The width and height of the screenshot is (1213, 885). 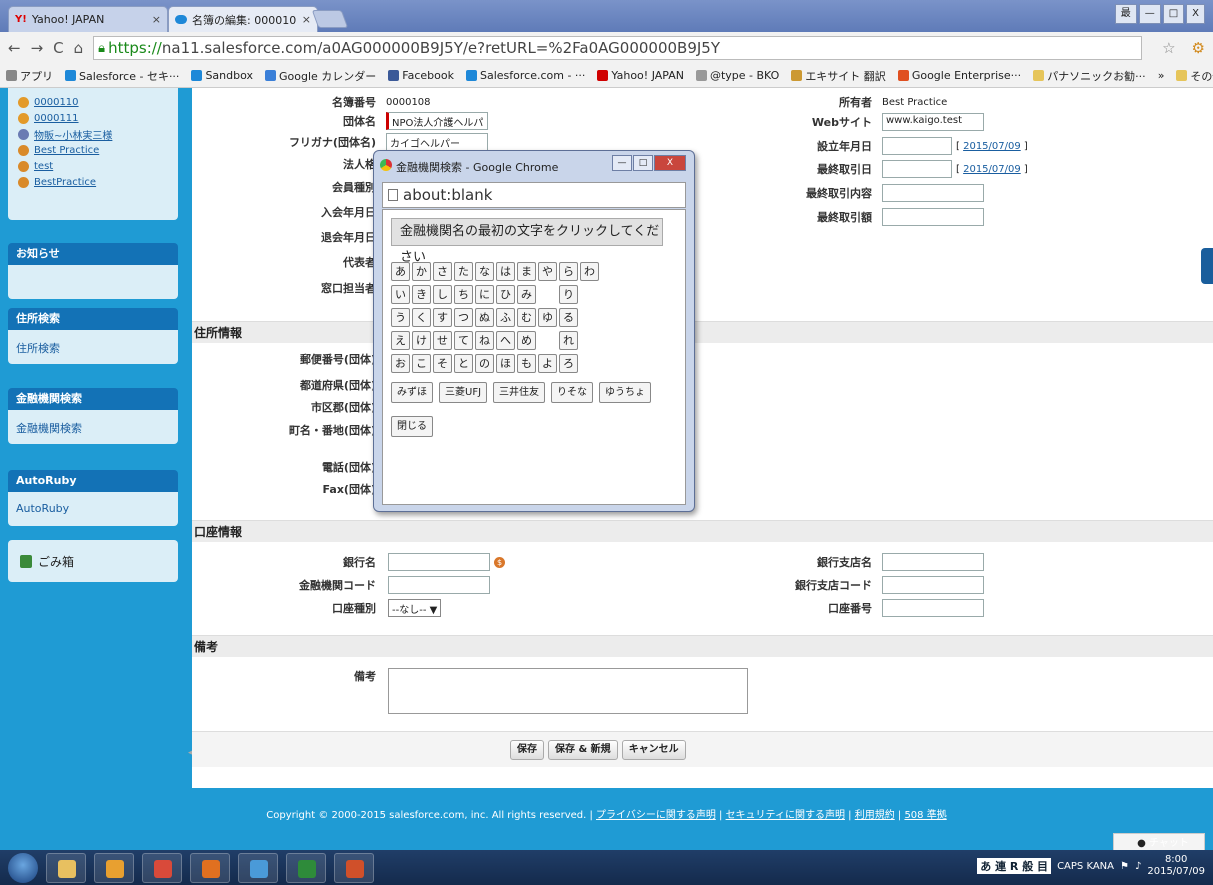 What do you see at coordinates (320, 76) in the screenshot?
I see `bookmark-item: Google カレンダー` at bounding box center [320, 76].